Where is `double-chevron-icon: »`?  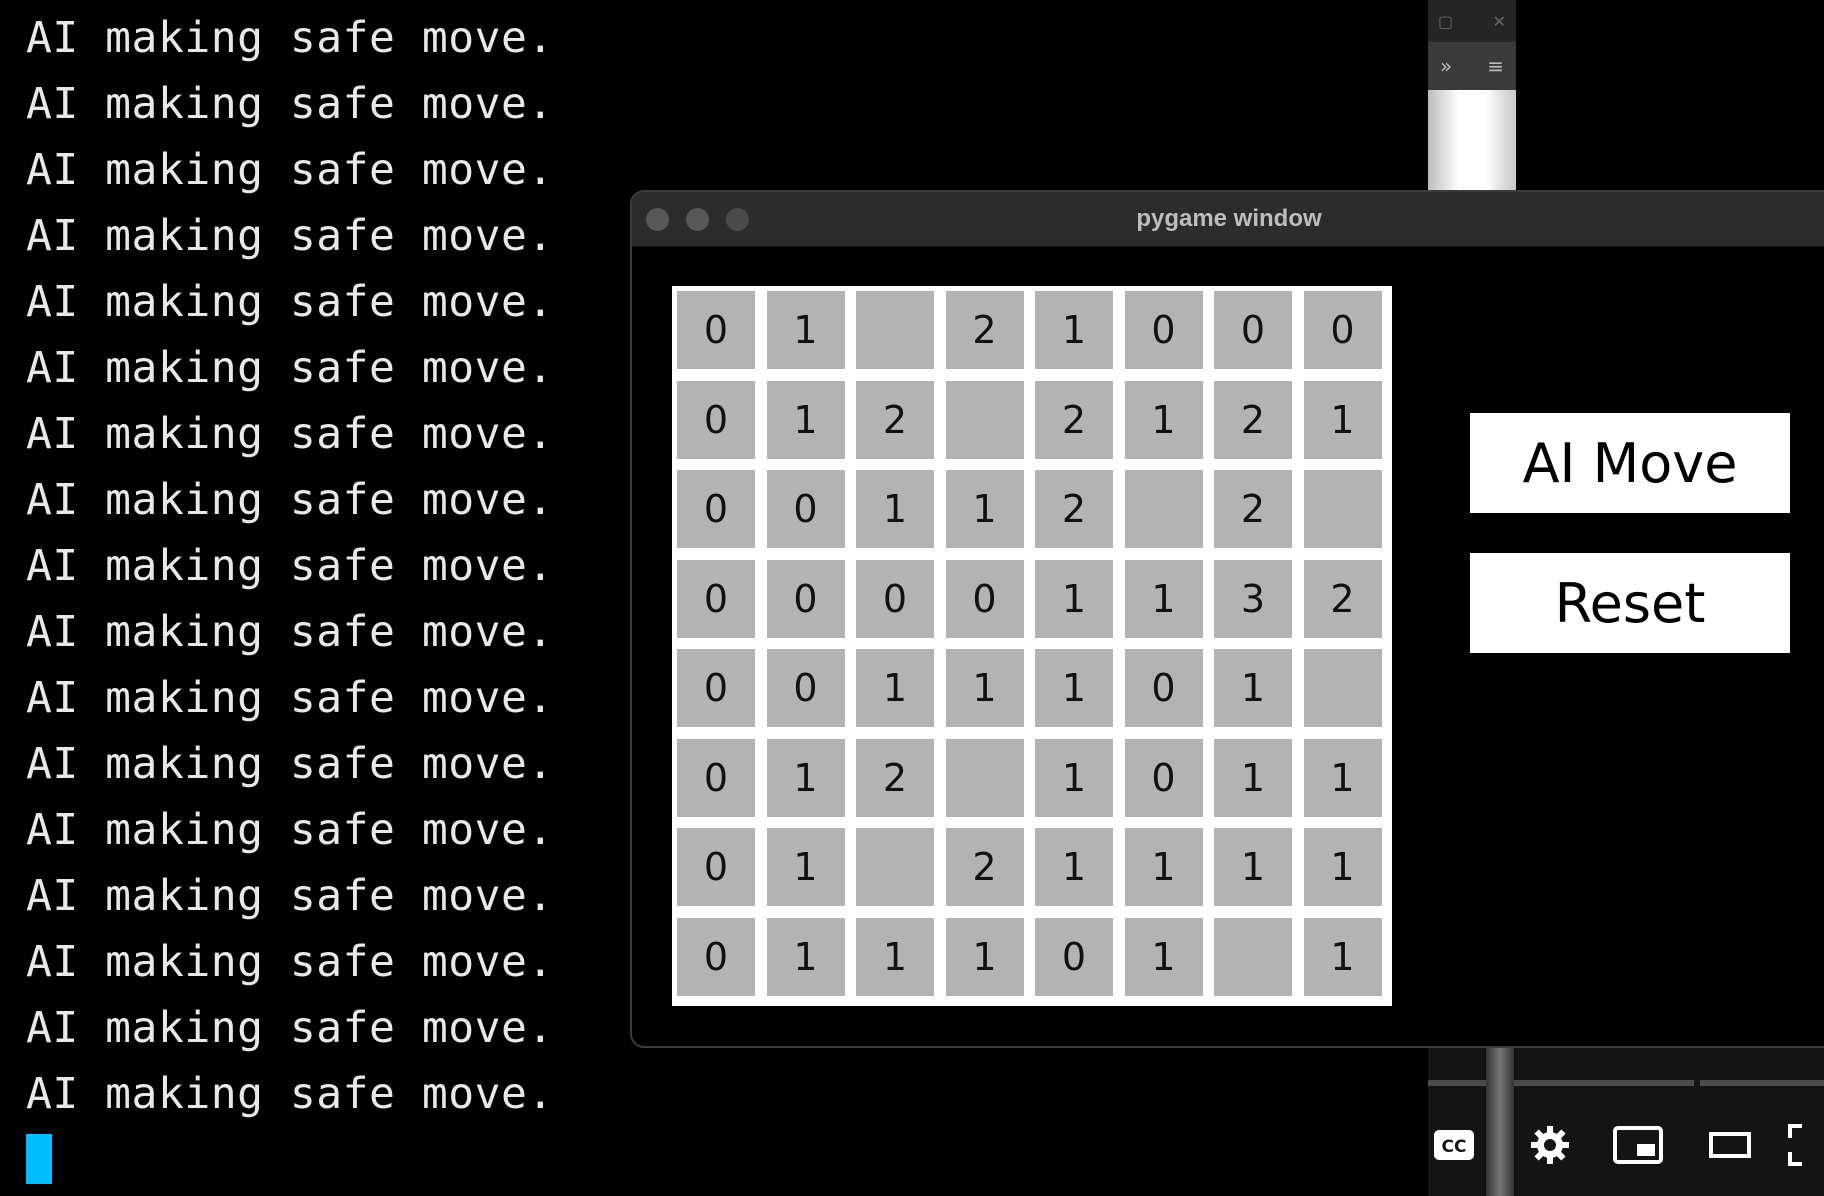 double-chevron-icon: » is located at coordinates (1446, 66).